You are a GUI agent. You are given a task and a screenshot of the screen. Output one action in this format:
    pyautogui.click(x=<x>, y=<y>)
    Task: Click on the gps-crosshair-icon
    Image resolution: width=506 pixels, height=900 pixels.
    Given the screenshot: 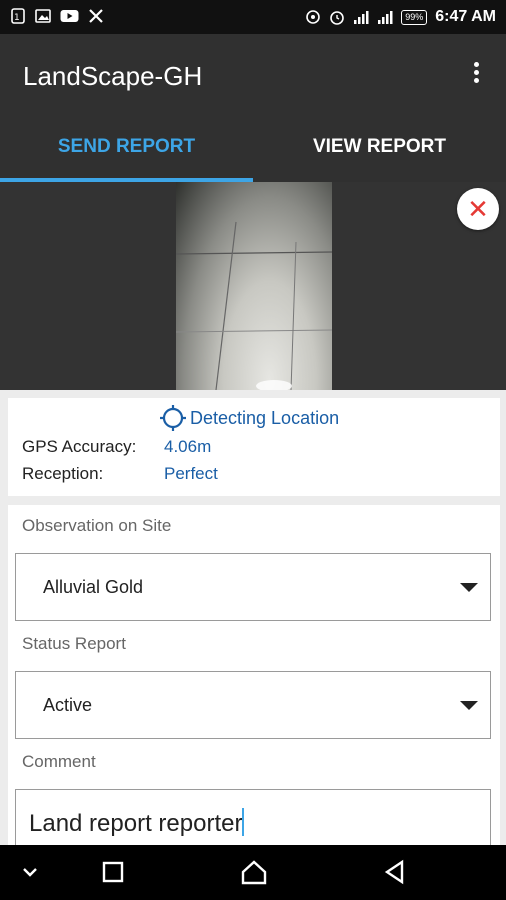 What is the action you would take?
    pyautogui.click(x=173, y=418)
    